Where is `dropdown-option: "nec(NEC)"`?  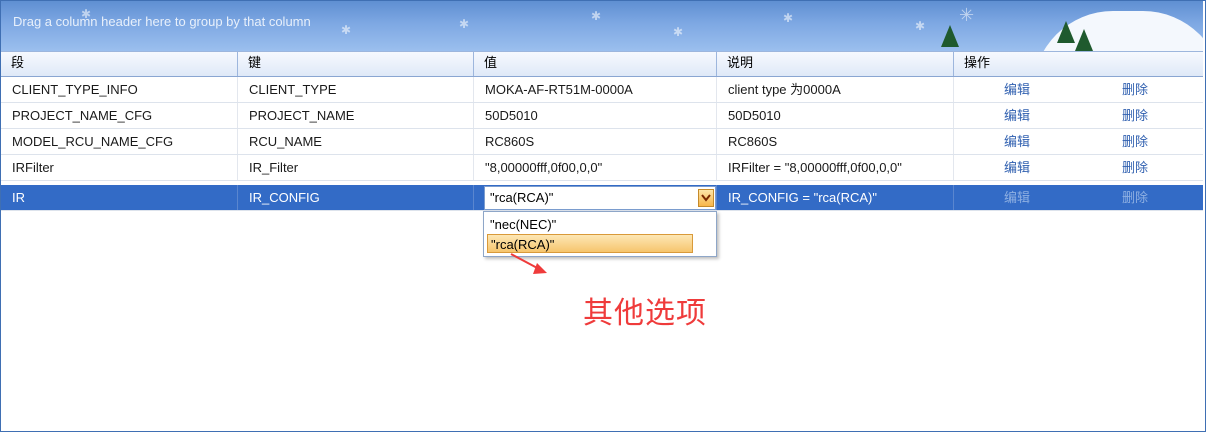
dropdown-option: "nec(NEC)" is located at coordinates (590, 224).